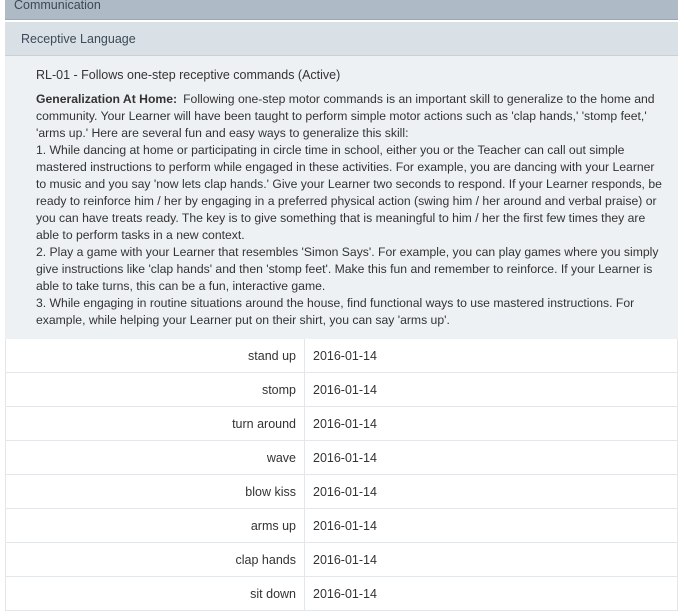  Describe the element at coordinates (155, 389) in the screenshot. I see `target-name: stomp` at that location.